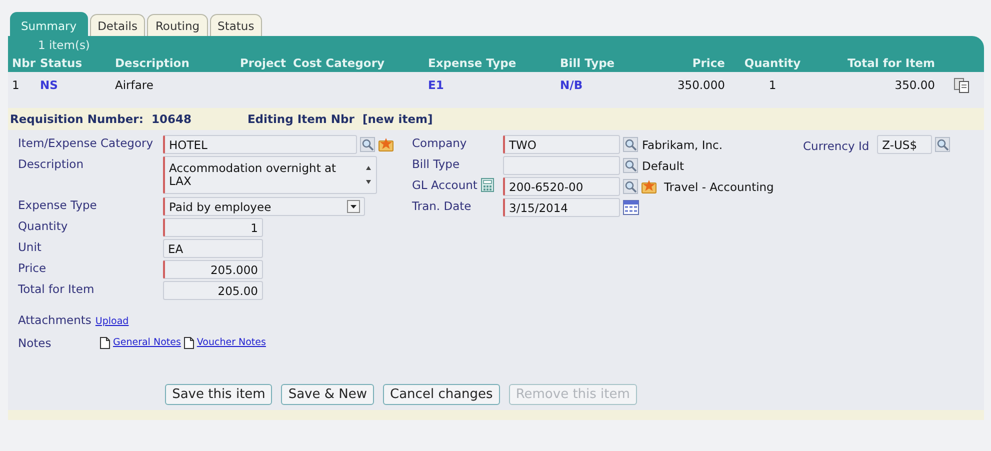 The height and width of the screenshot is (451, 991). Describe the element at coordinates (890, 63) in the screenshot. I see `column-header: Total for Item` at that location.